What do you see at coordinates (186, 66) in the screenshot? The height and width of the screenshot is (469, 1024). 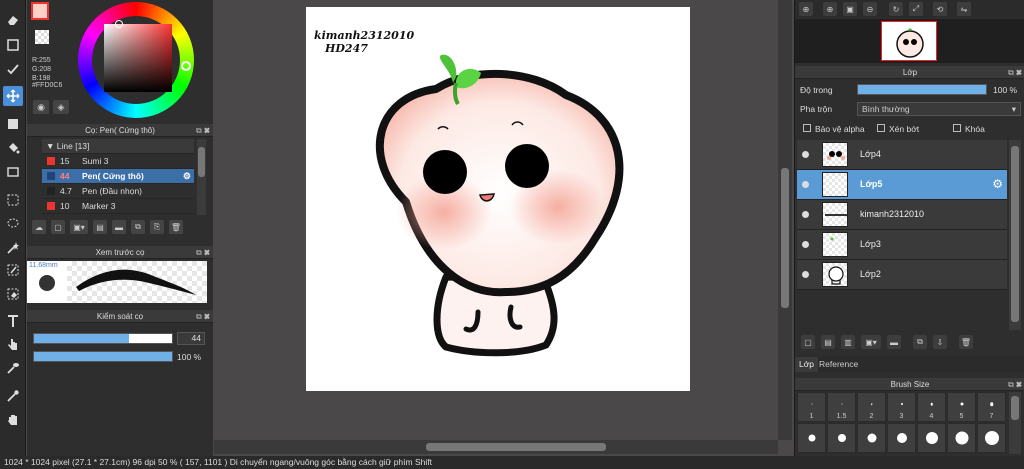 I see `hue-picker-marker` at bounding box center [186, 66].